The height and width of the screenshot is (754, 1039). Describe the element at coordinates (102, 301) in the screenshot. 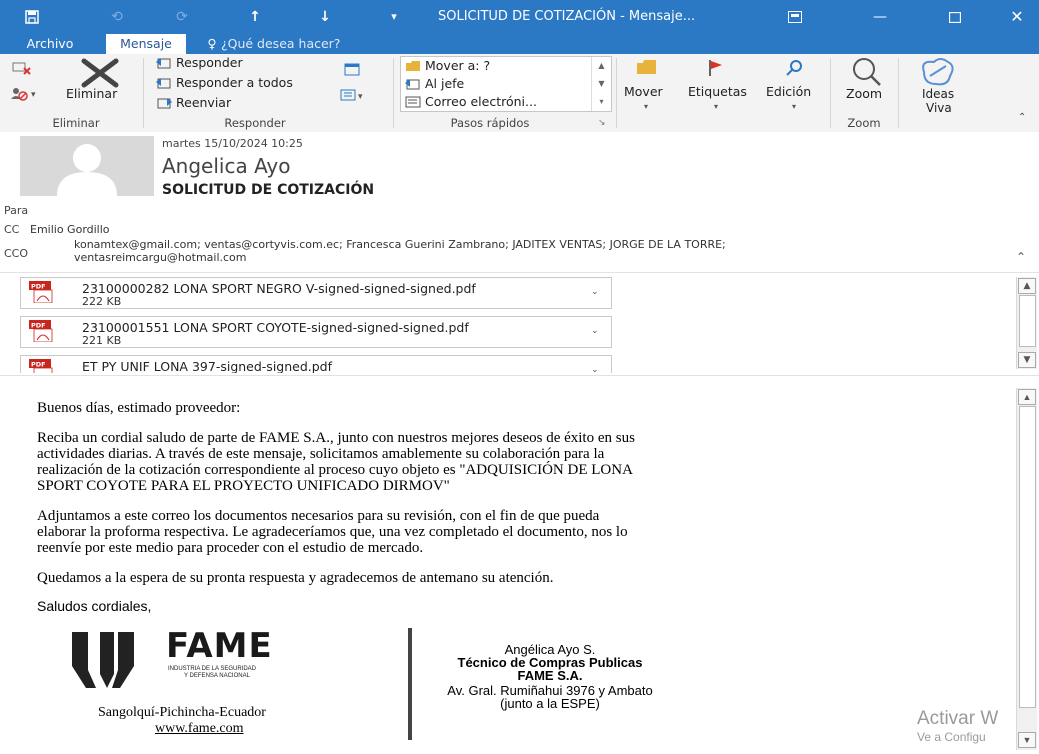

I see `attachment-size: 222 KB` at that location.